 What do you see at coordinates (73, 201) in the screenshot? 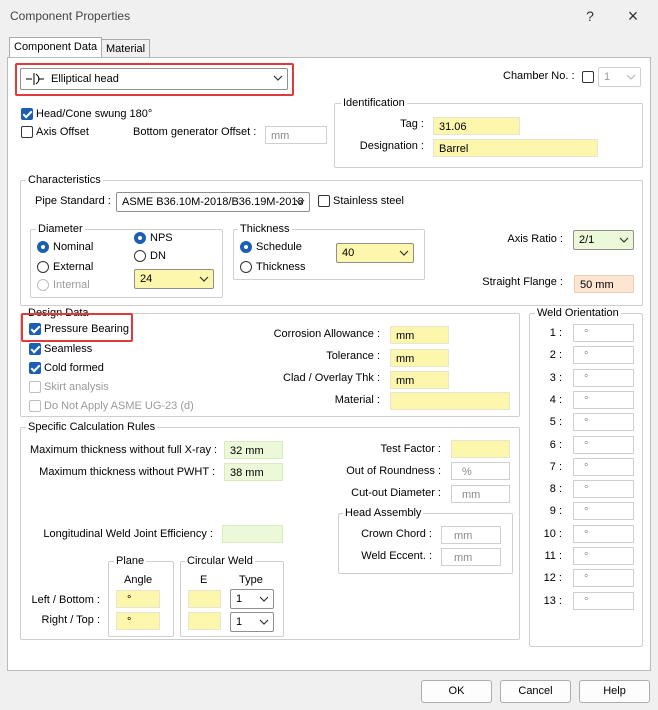
I see `pipe-standard-label: Pipe Standard :` at bounding box center [73, 201].